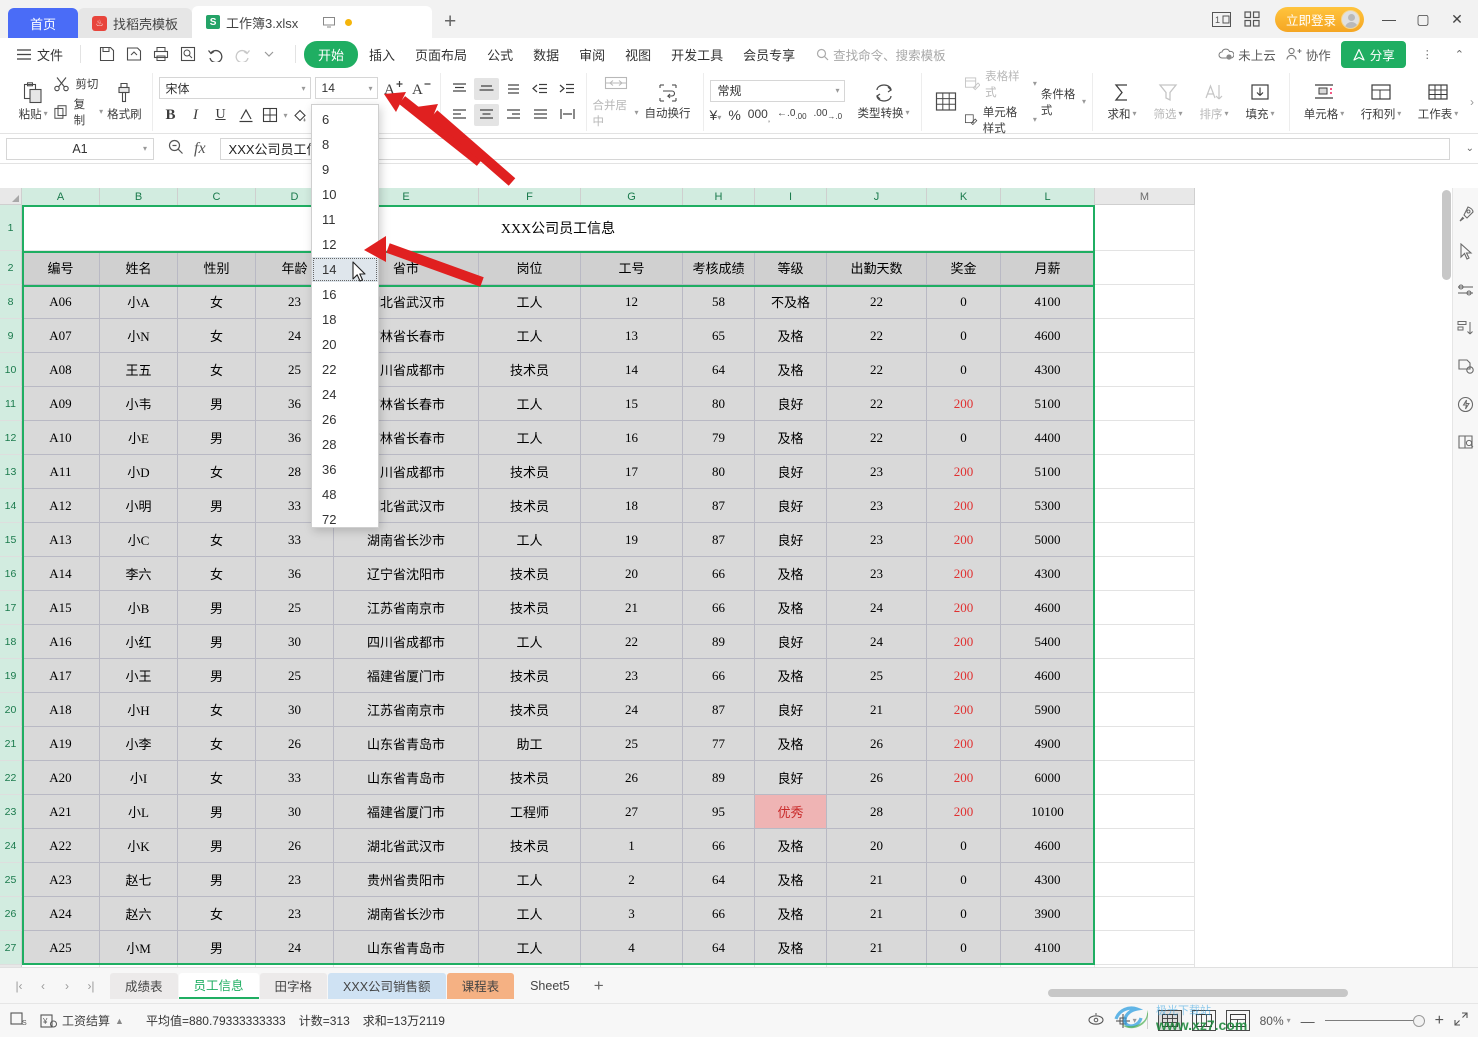 The height and width of the screenshot is (1037, 1478). Describe the element at coordinates (61, 812) in the screenshot. I see `cell-r23-cA: A21` at that location.